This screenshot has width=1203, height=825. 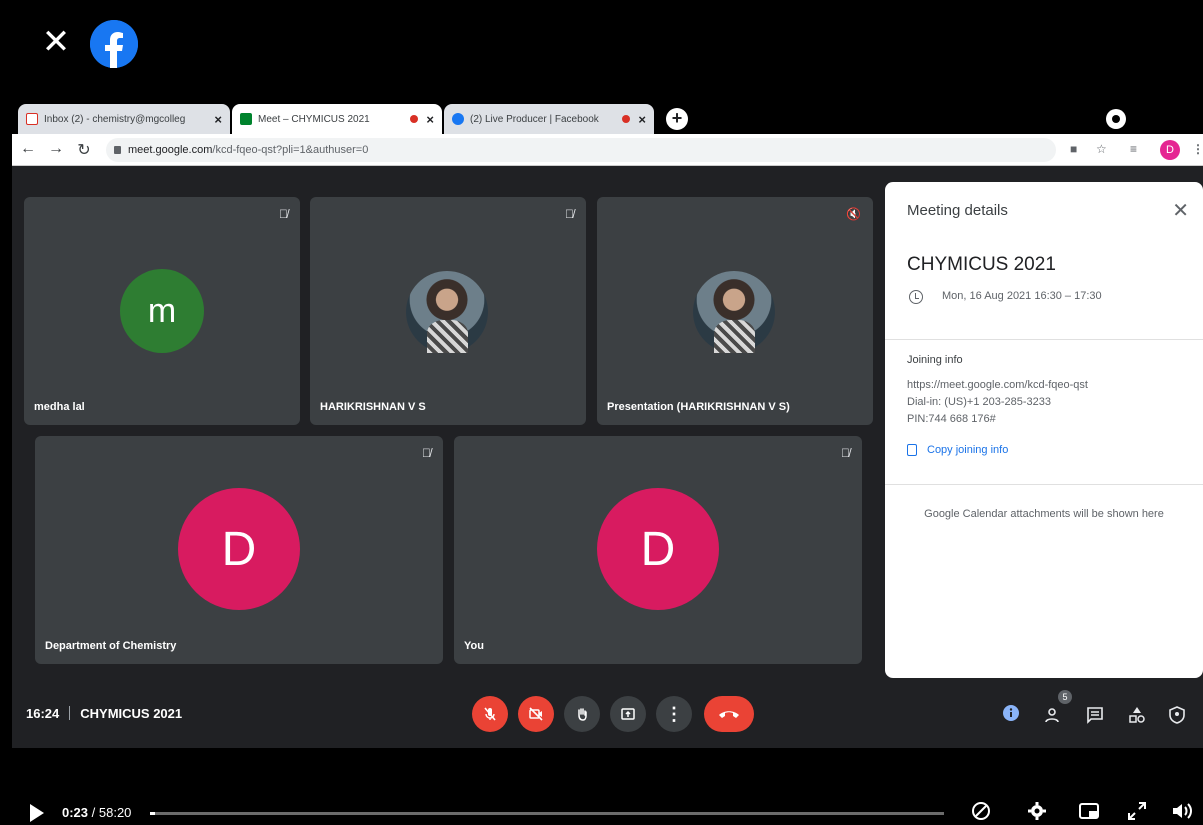 What do you see at coordinates (674, 714) in the screenshot?
I see `more-options-button: ⋮` at bounding box center [674, 714].